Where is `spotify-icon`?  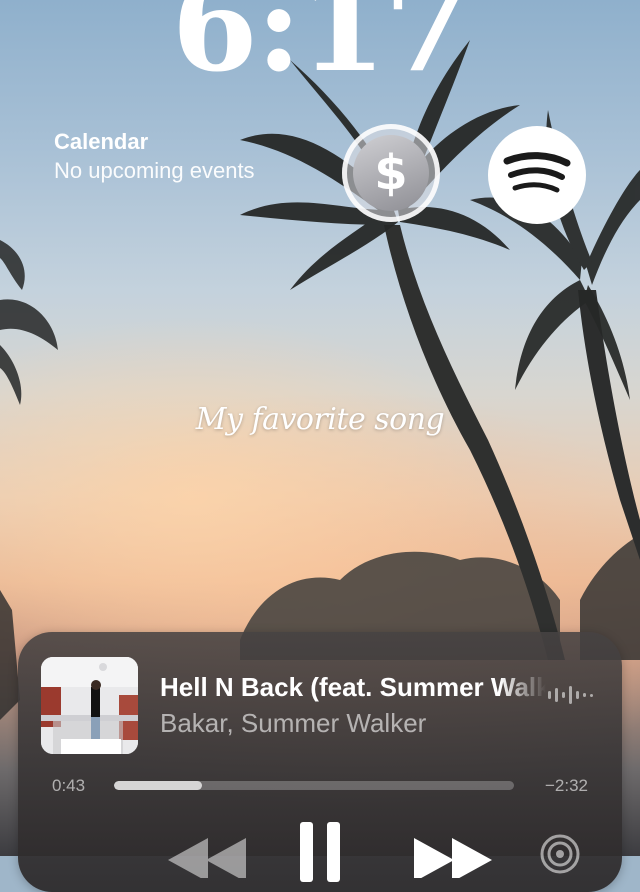
spotify-icon is located at coordinates (537, 172).